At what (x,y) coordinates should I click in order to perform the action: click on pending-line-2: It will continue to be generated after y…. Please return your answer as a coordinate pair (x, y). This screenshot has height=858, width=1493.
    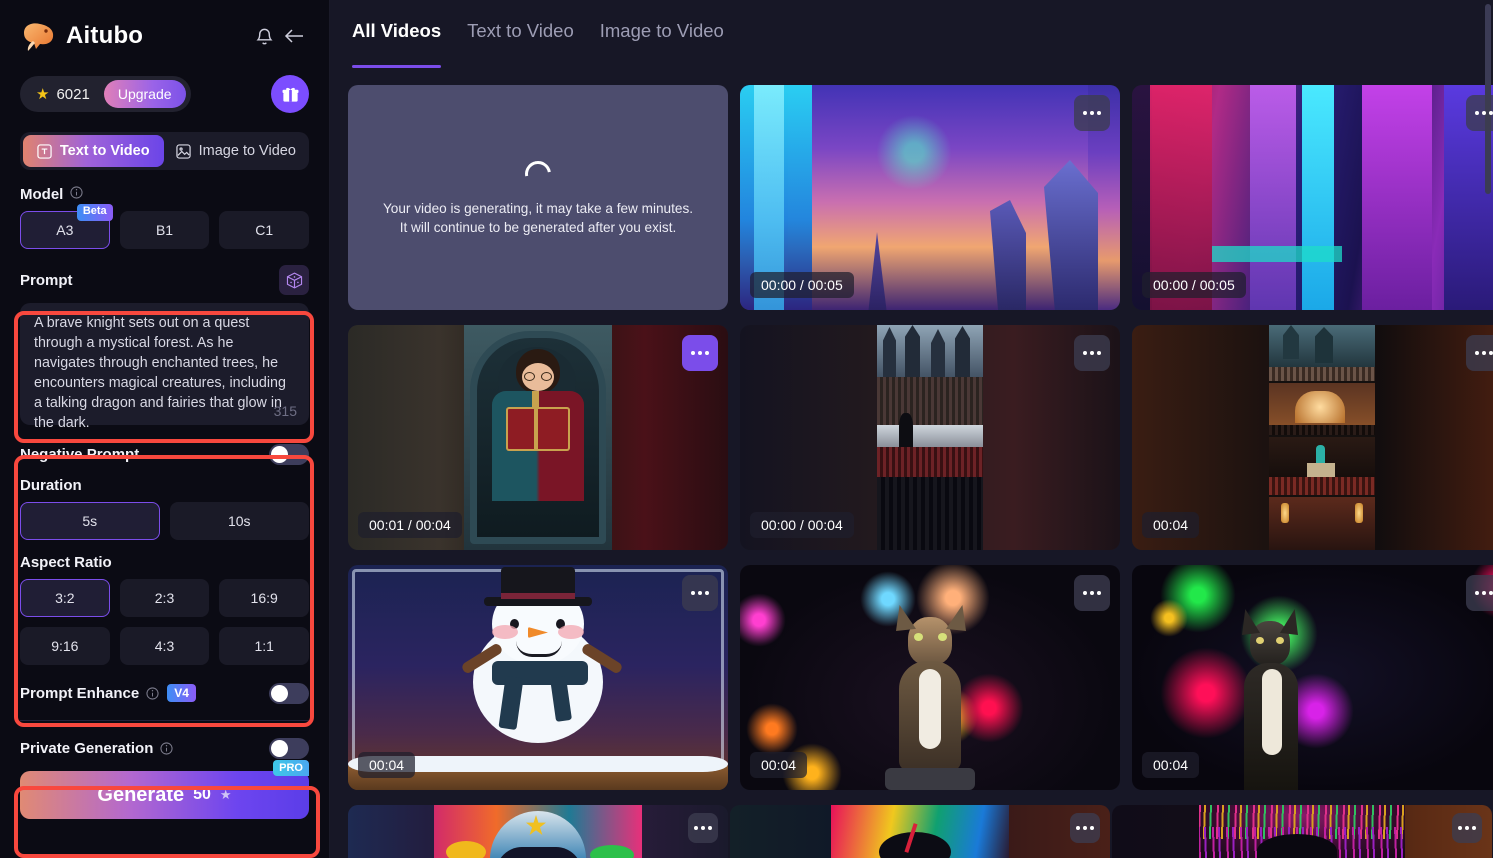
    Looking at the image, I should click on (538, 227).